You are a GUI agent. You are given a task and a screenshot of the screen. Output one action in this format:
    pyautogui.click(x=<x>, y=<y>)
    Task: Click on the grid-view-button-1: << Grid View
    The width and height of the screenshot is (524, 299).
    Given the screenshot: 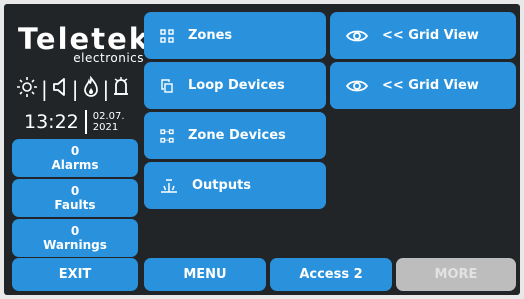 What is the action you would take?
    pyautogui.click(x=423, y=35)
    